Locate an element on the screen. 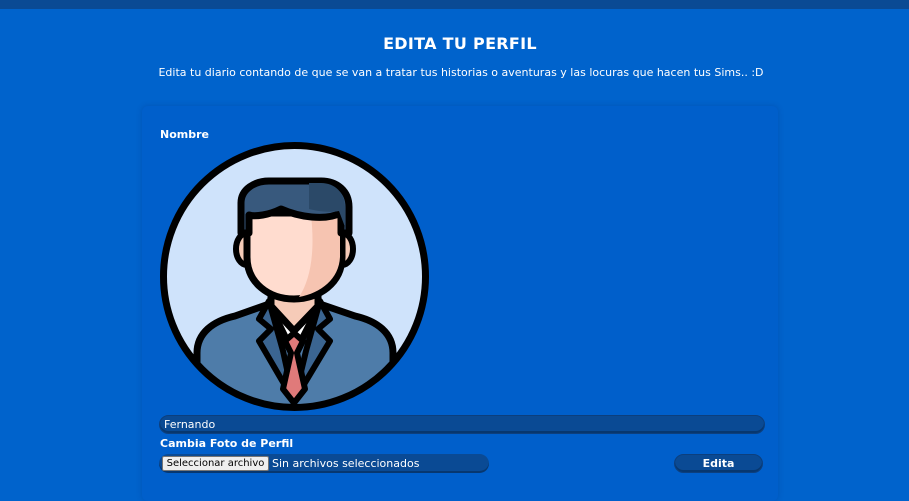 The image size is (909, 501). name-input is located at coordinates (462, 424).